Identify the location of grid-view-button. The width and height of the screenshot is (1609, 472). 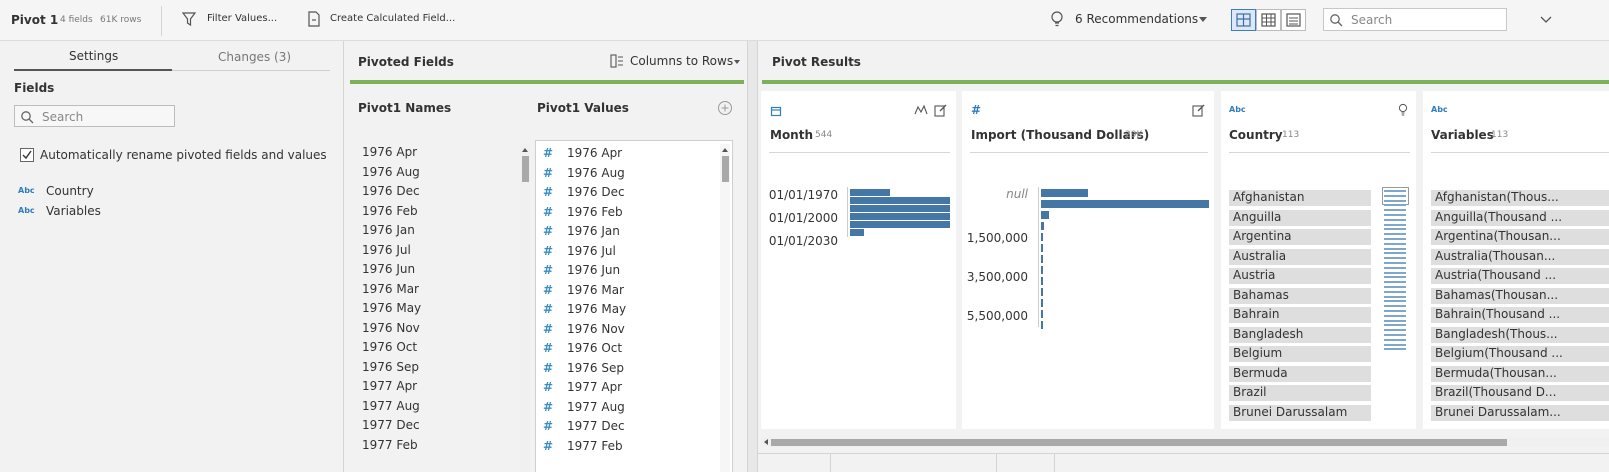
(1268, 20).